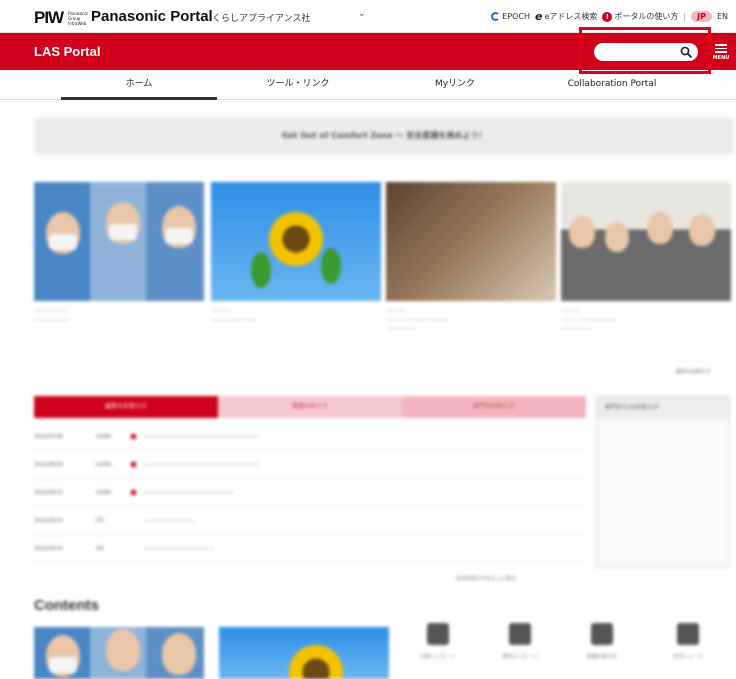 The height and width of the screenshot is (679, 736). Describe the element at coordinates (645, 50) in the screenshot. I see `search-highlight-box` at that location.